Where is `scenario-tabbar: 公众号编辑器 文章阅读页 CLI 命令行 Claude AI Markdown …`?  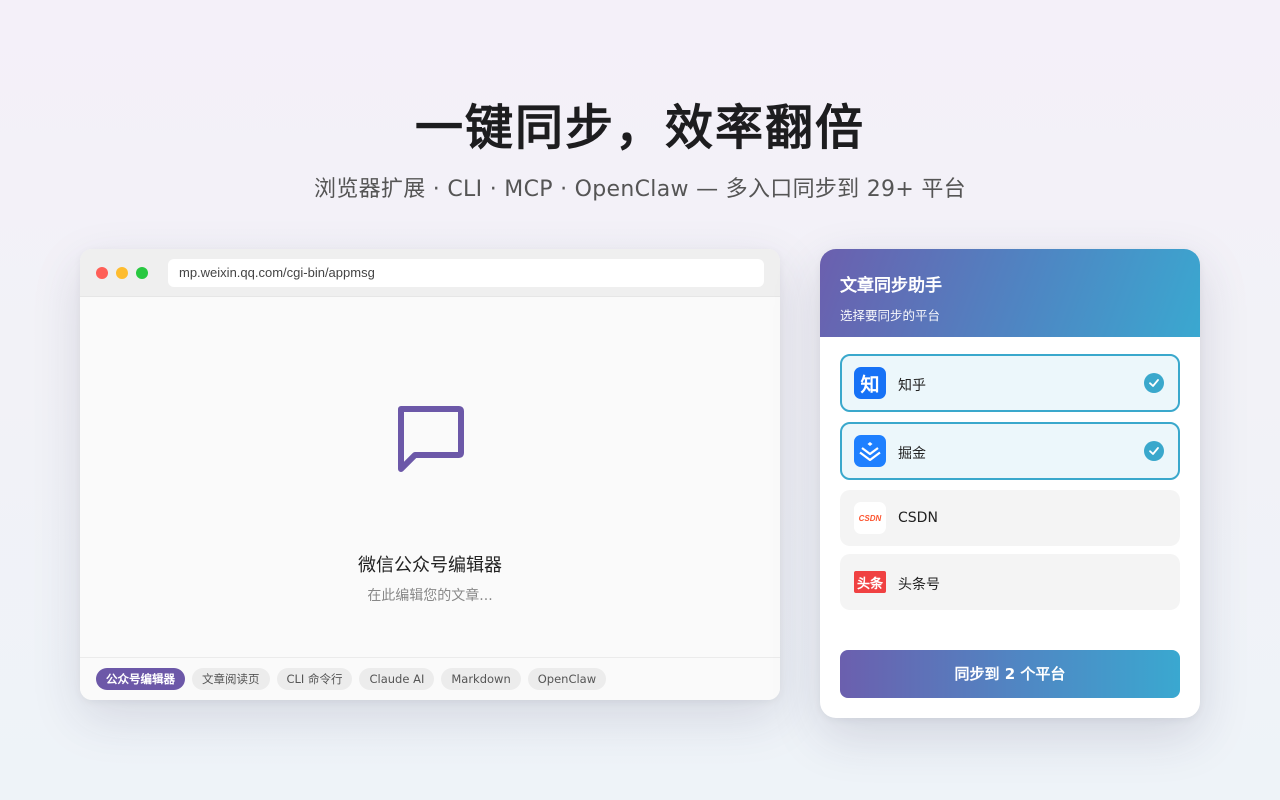
scenario-tabbar: 公众号编辑器 文章阅读页 CLI 命令行 Claude AI Markdown … is located at coordinates (430, 678).